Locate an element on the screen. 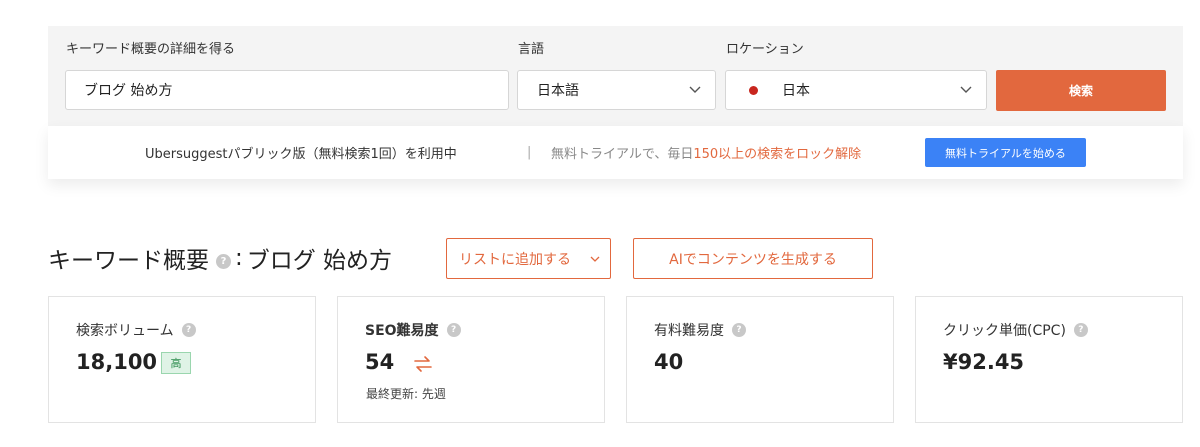  search-button: 検索 is located at coordinates (1081, 90).